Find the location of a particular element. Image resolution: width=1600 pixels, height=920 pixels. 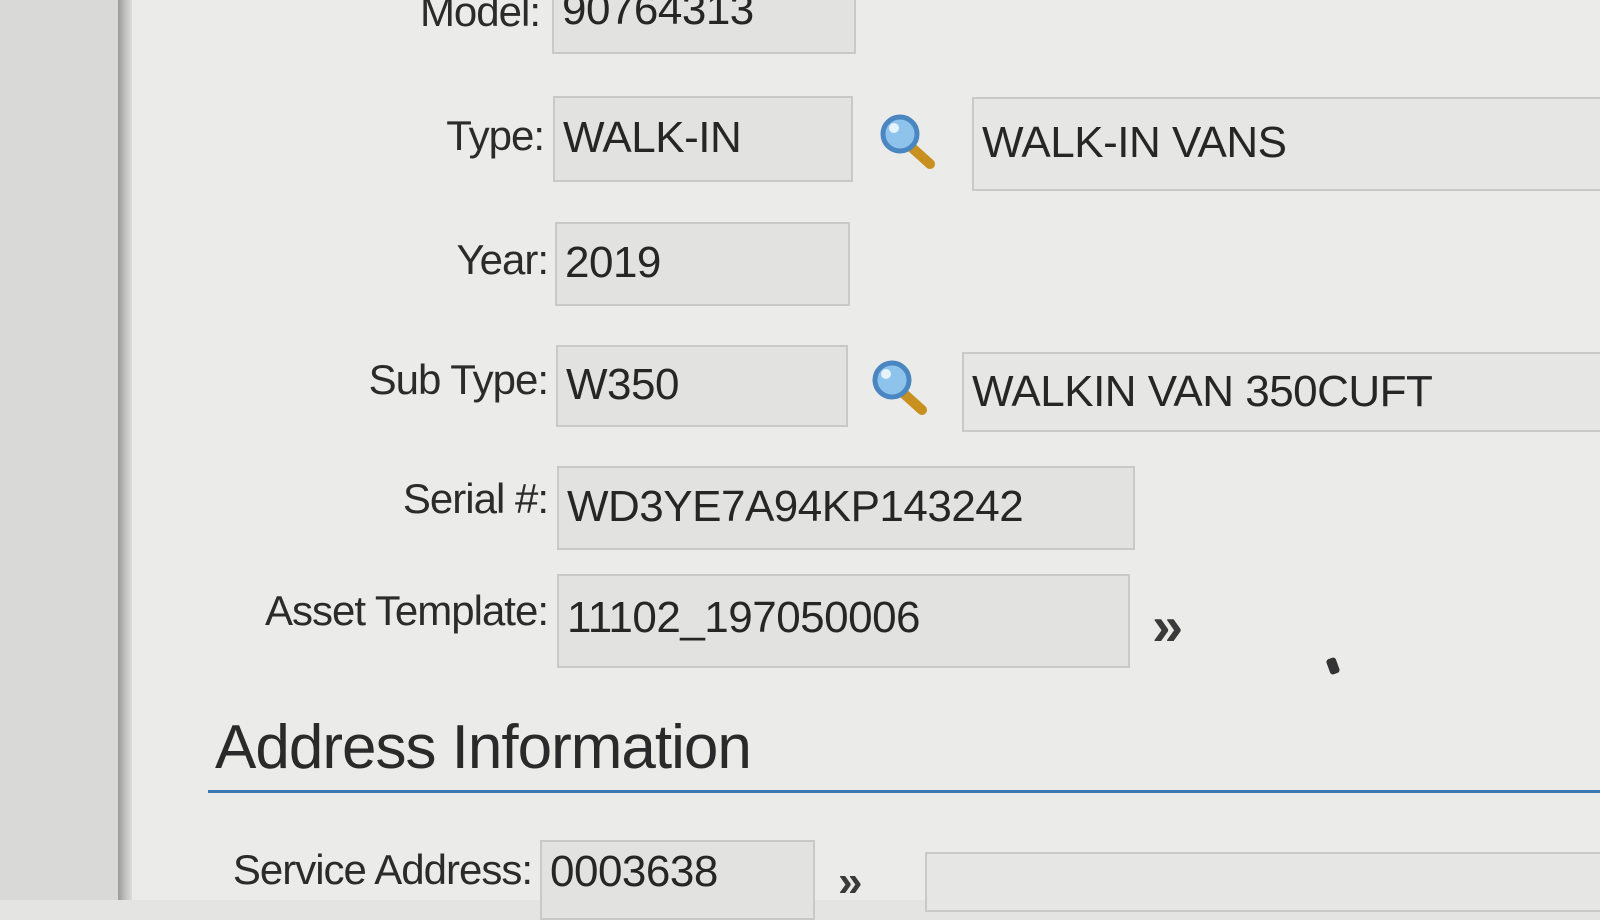

left-gutter is located at coordinates (59, 450).